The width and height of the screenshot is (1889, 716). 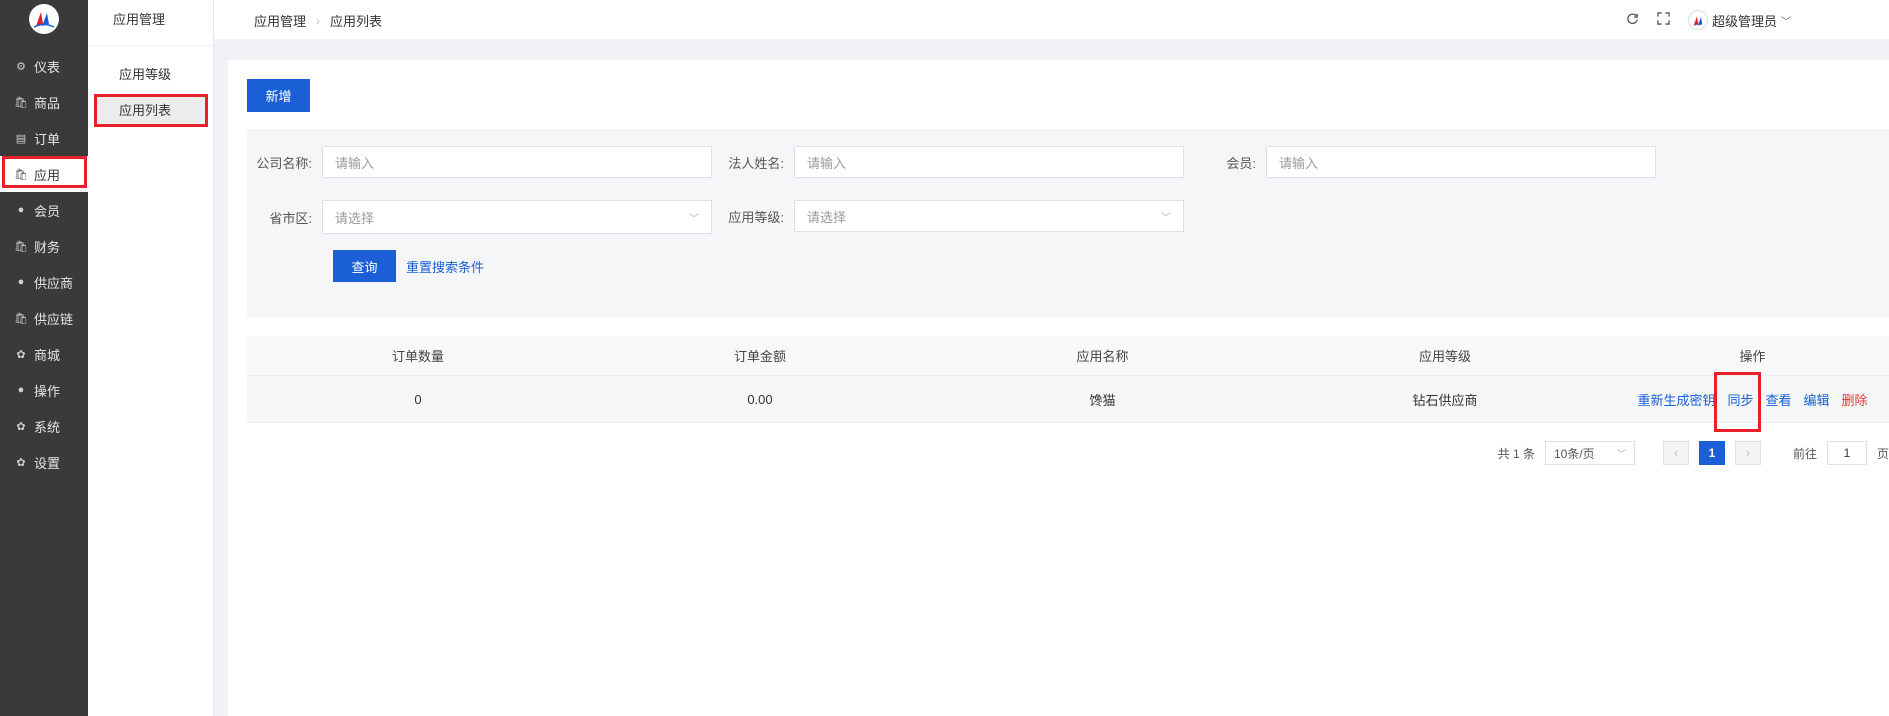 I want to click on cell-app-name: 馋猫, so click(x=1102, y=400).